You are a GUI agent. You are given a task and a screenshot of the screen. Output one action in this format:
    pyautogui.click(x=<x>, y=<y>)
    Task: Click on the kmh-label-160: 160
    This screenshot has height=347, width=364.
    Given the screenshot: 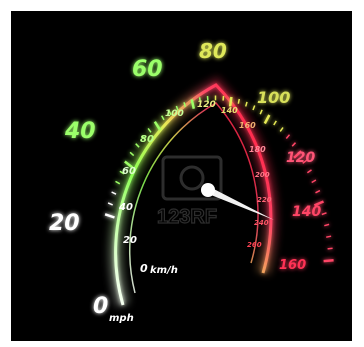 What is the action you would take?
    pyautogui.click(x=247, y=125)
    